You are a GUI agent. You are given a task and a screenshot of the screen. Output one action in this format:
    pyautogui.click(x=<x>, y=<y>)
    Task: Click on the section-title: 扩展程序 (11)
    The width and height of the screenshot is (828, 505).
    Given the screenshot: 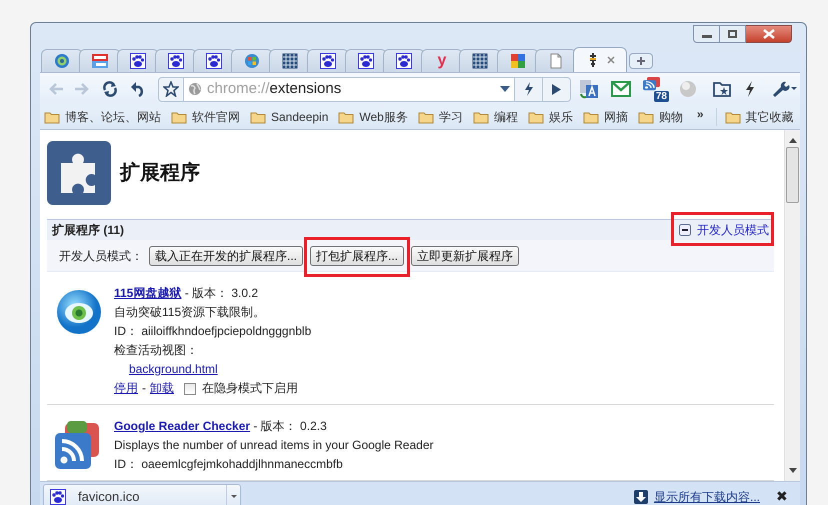 What is the action you would take?
    pyautogui.click(x=88, y=230)
    